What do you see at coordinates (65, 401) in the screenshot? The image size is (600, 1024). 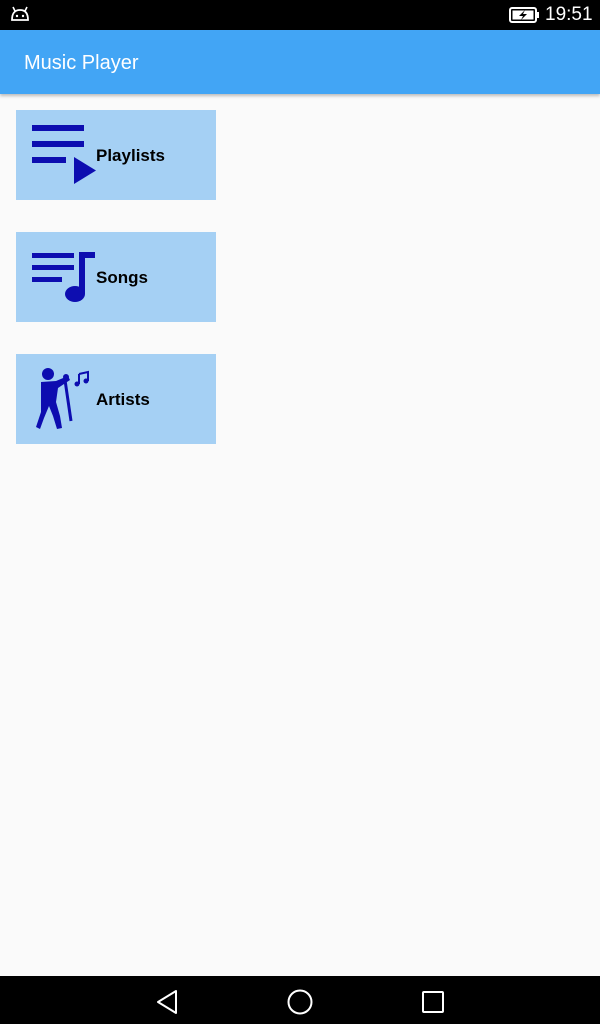 I see `singer-icon` at bounding box center [65, 401].